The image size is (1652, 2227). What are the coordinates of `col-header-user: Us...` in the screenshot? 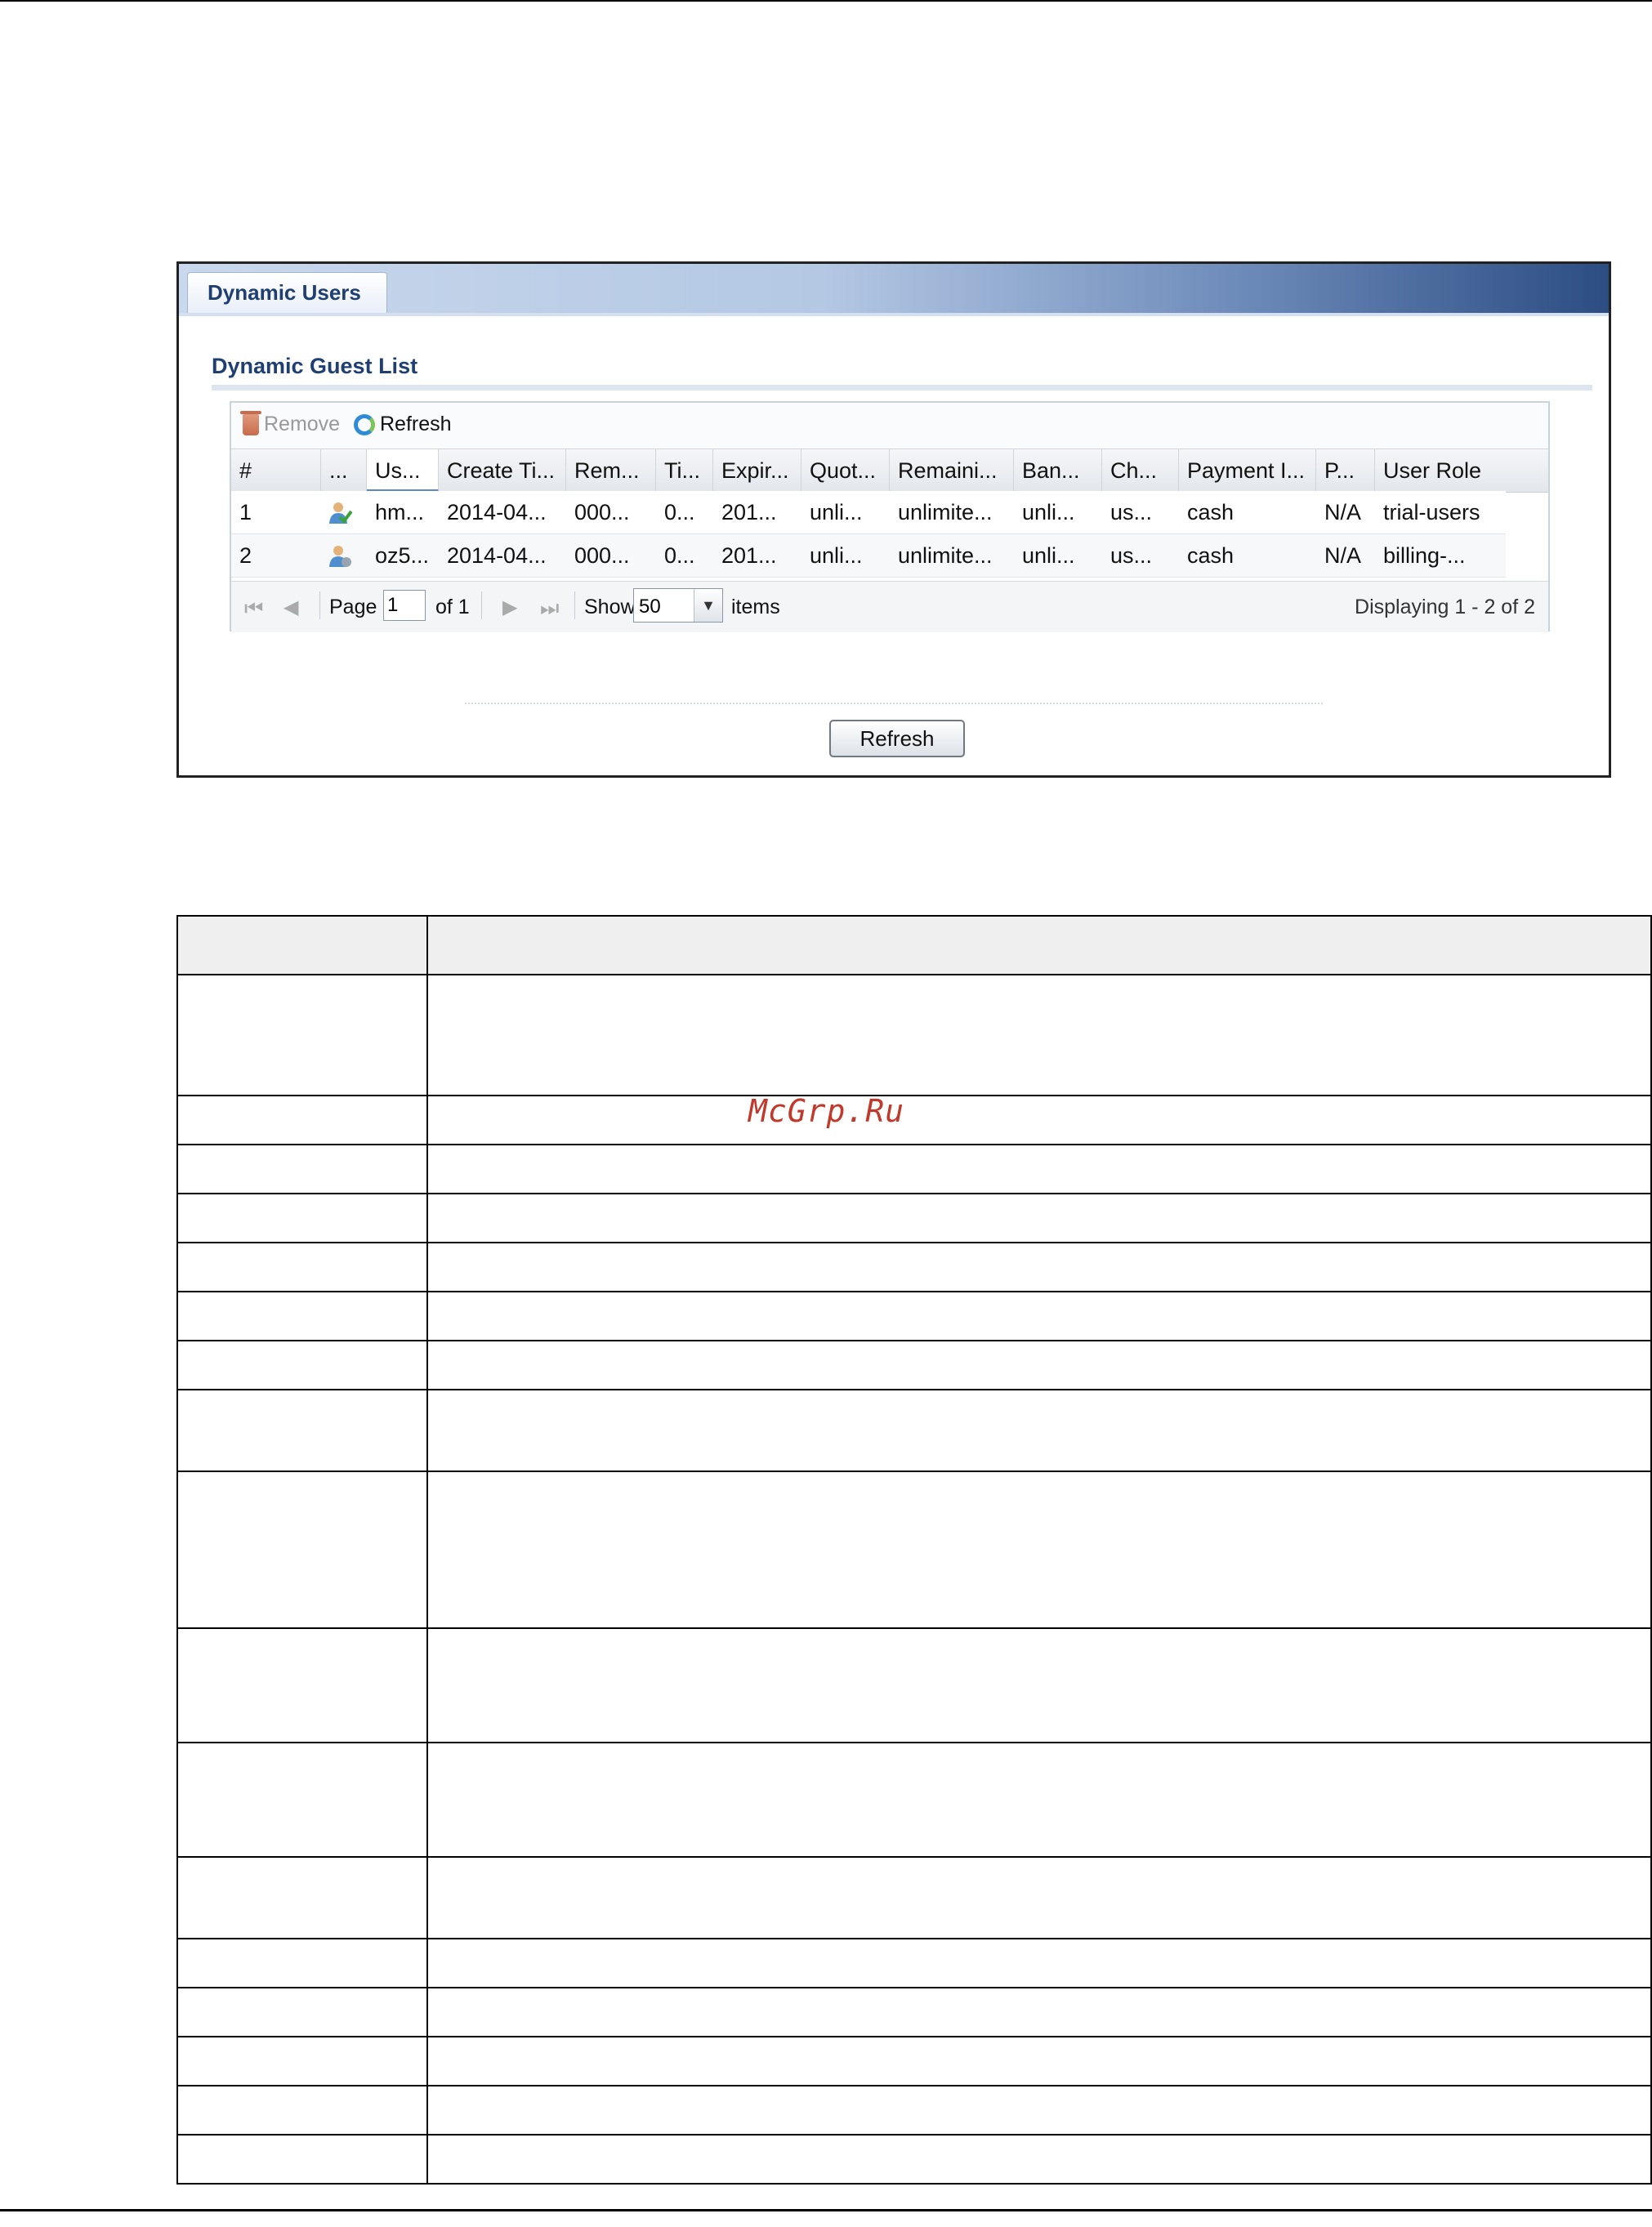 It's located at (403, 471).